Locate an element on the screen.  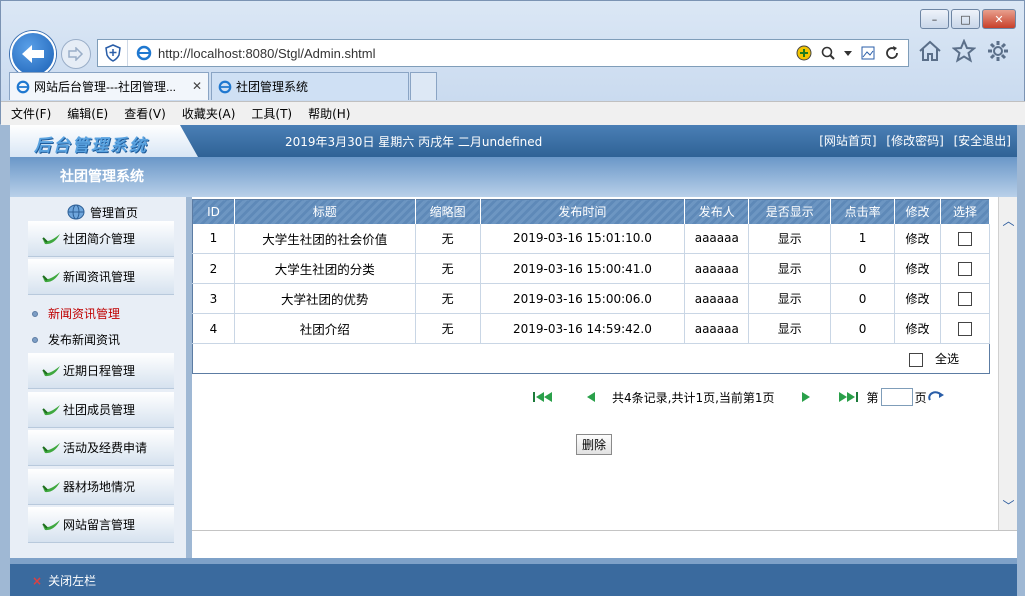
sidebar-item-members: 社团成员管理 is located at coordinates (101, 410).